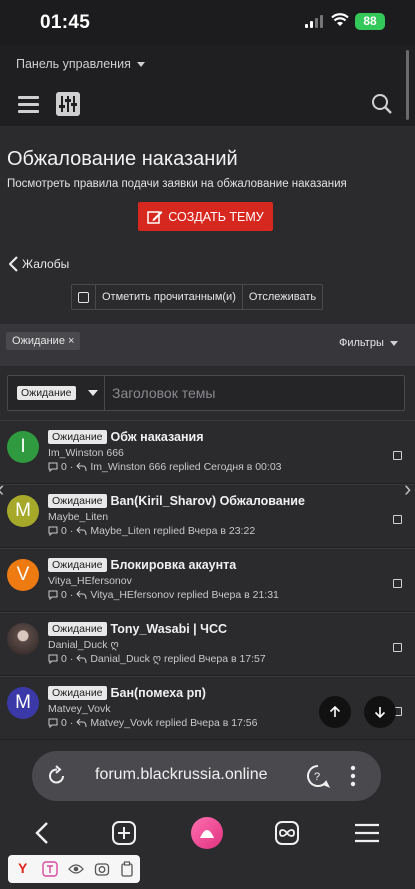 The height and width of the screenshot is (889, 415). Describe the element at coordinates (173, 723) in the screenshot. I see `last-reply: Matvey_Vovk replied Вчера в 17:56` at that location.